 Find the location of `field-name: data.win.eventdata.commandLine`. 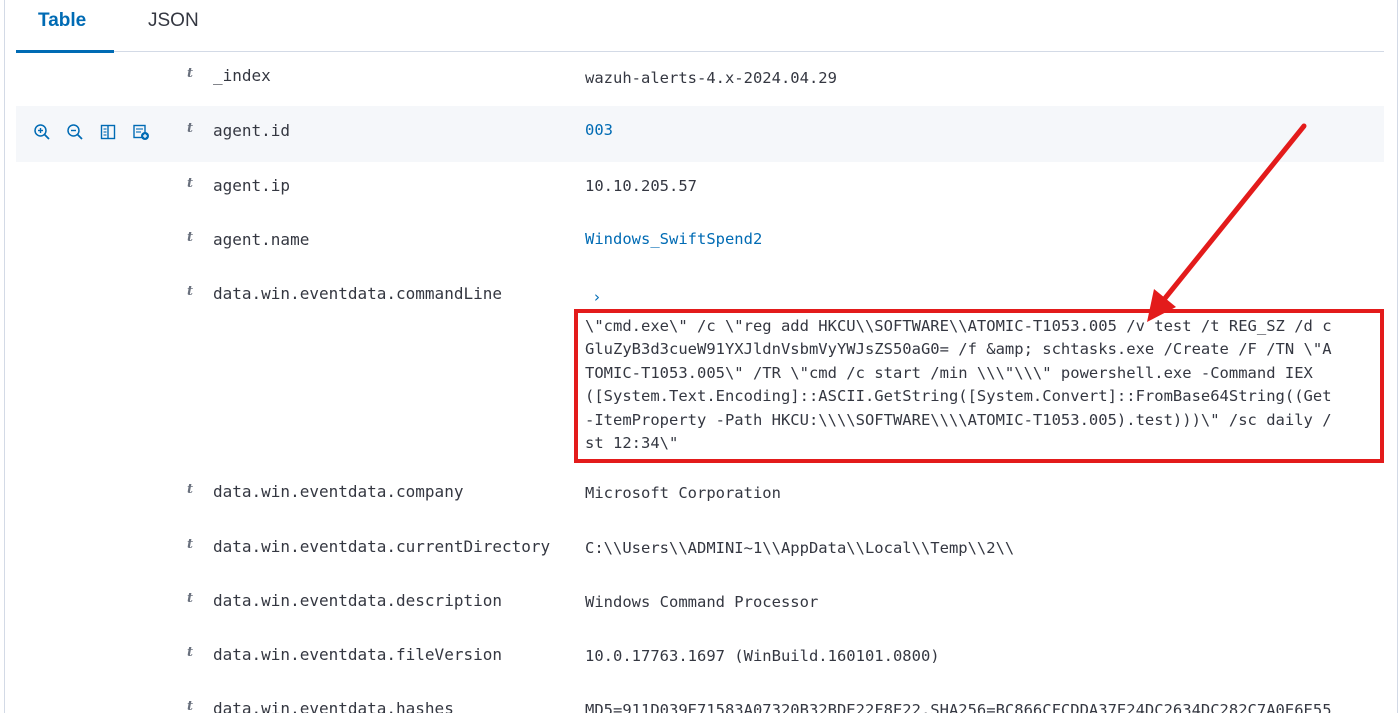

field-name: data.win.eventdata.commandLine is located at coordinates (357, 293).